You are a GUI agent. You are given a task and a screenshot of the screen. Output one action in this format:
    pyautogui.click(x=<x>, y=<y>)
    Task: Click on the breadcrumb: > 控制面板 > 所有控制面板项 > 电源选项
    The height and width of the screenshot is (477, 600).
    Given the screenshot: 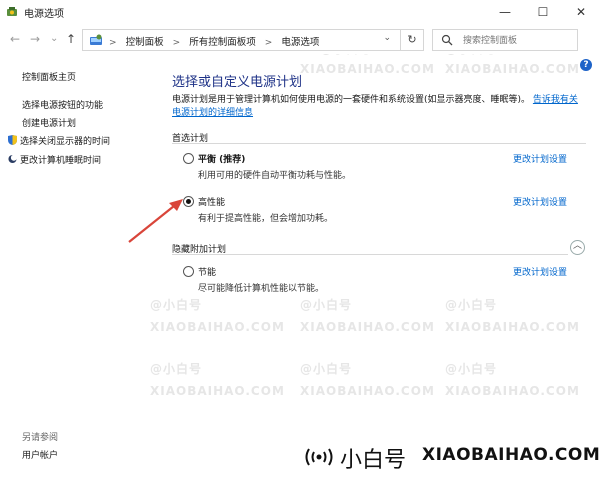 What is the action you would take?
    pyautogui.click(x=214, y=41)
    